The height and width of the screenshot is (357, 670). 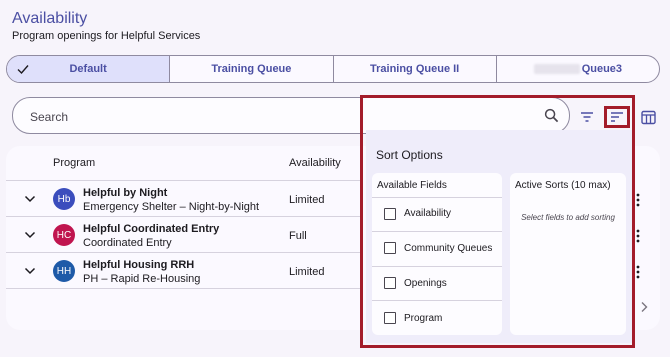 What do you see at coordinates (106, 36) in the screenshot?
I see `page-subtitle: Program openings for Helpful Services` at bounding box center [106, 36].